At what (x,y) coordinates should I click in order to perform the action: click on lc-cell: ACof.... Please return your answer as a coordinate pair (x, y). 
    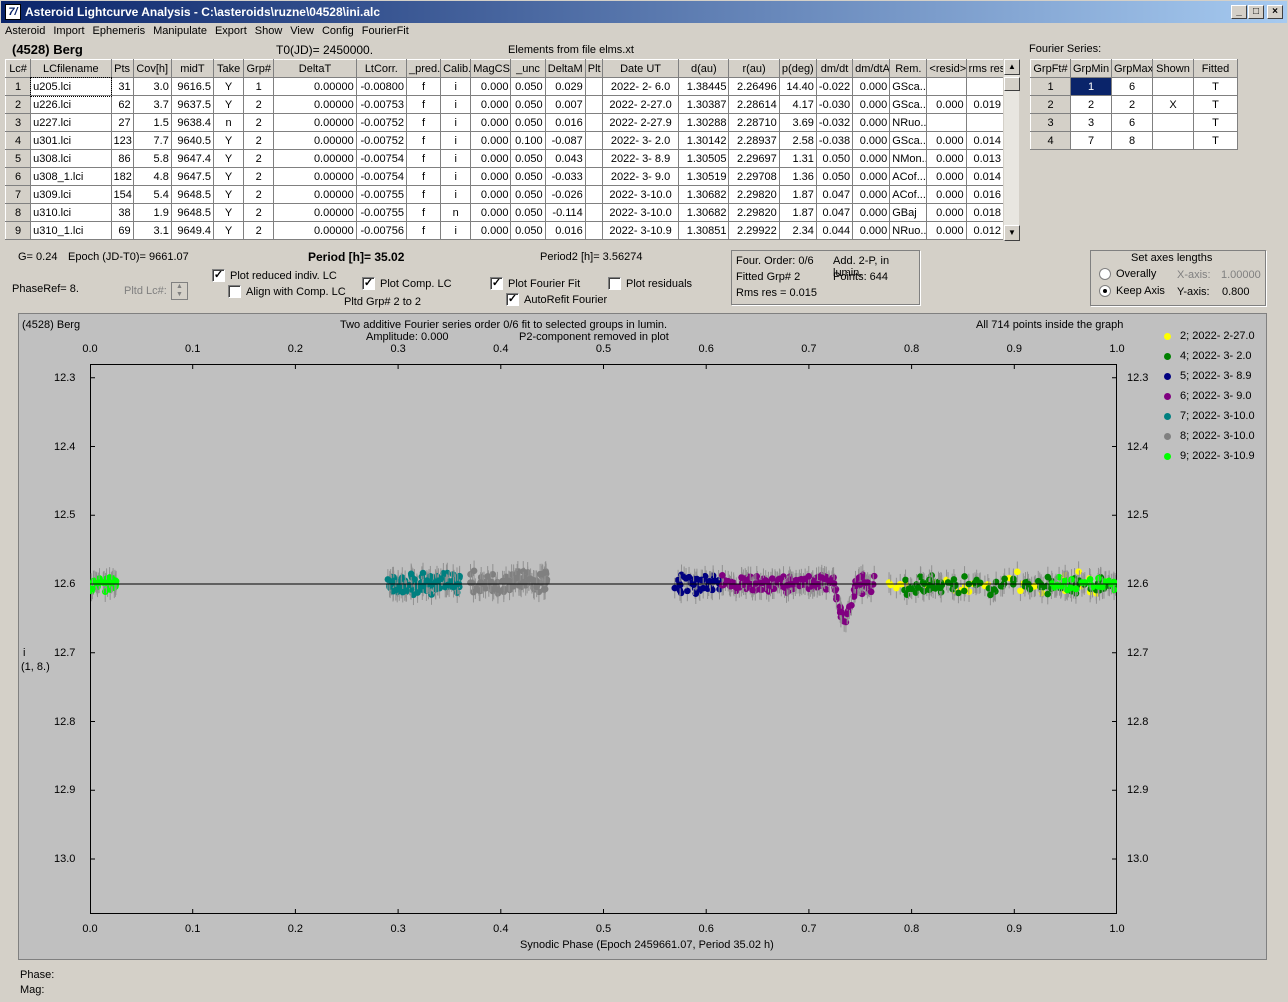
    Looking at the image, I should click on (908, 194).